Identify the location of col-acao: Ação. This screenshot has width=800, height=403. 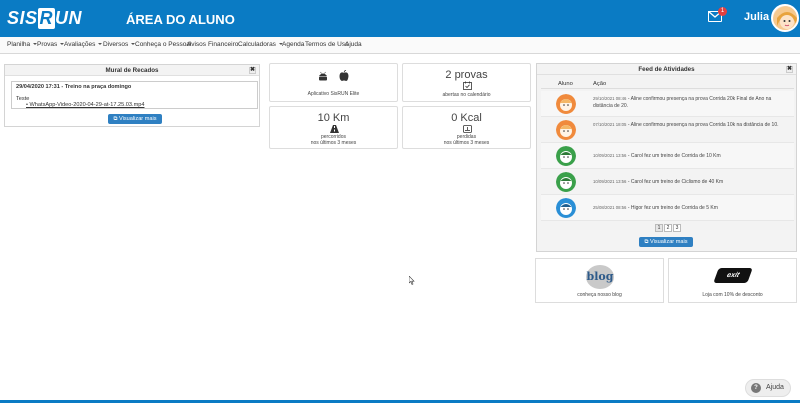
(600, 84).